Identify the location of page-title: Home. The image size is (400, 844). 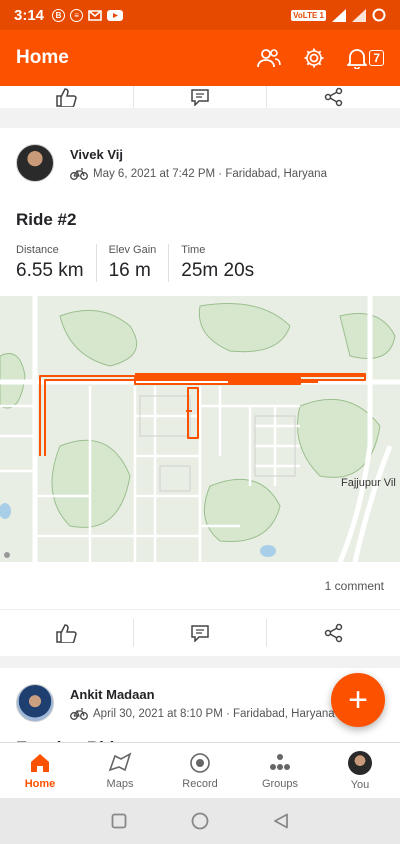
(42, 57).